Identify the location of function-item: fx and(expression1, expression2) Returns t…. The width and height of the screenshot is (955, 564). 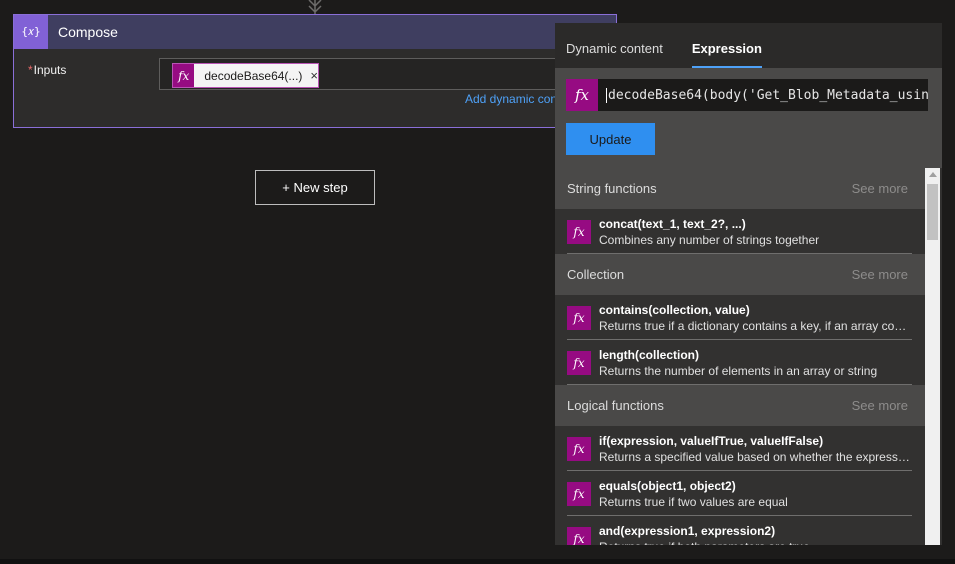
(740, 530).